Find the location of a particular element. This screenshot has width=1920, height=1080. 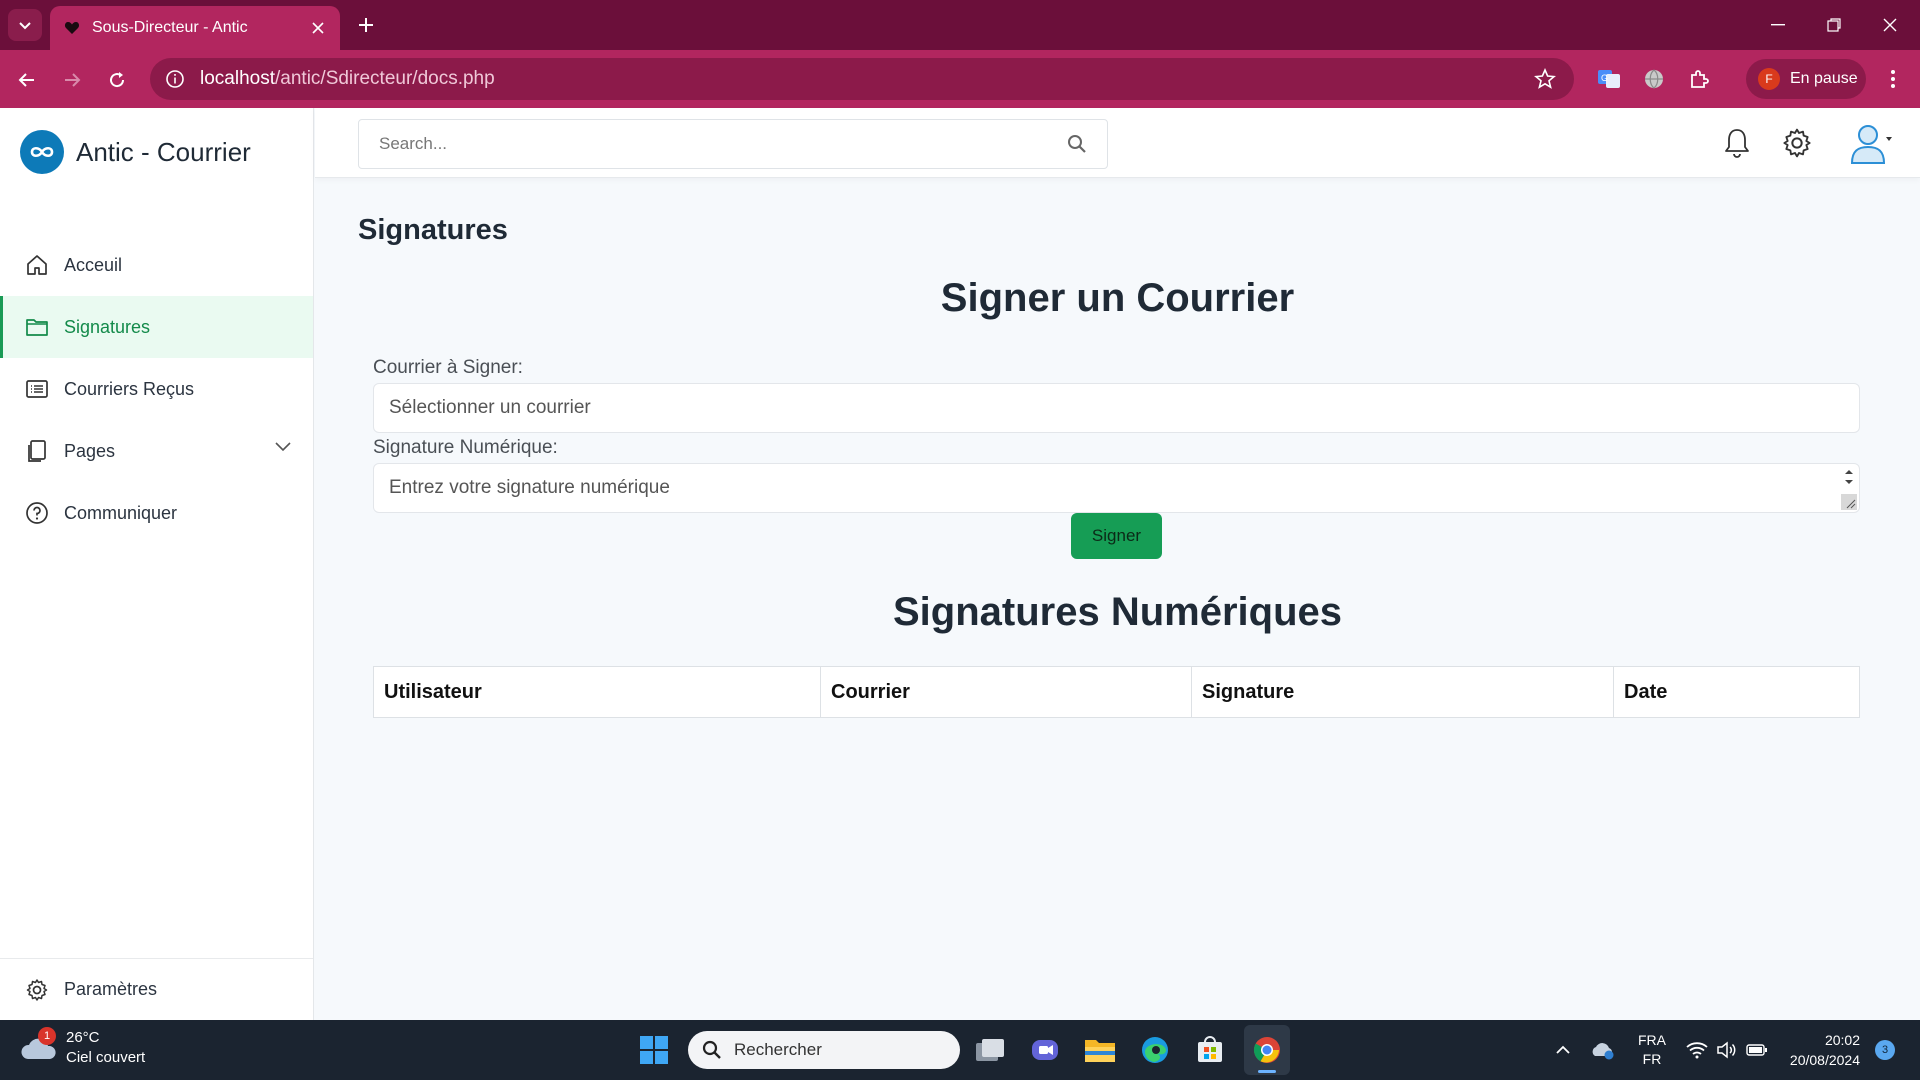

close-icon is located at coordinates (1890, 25).